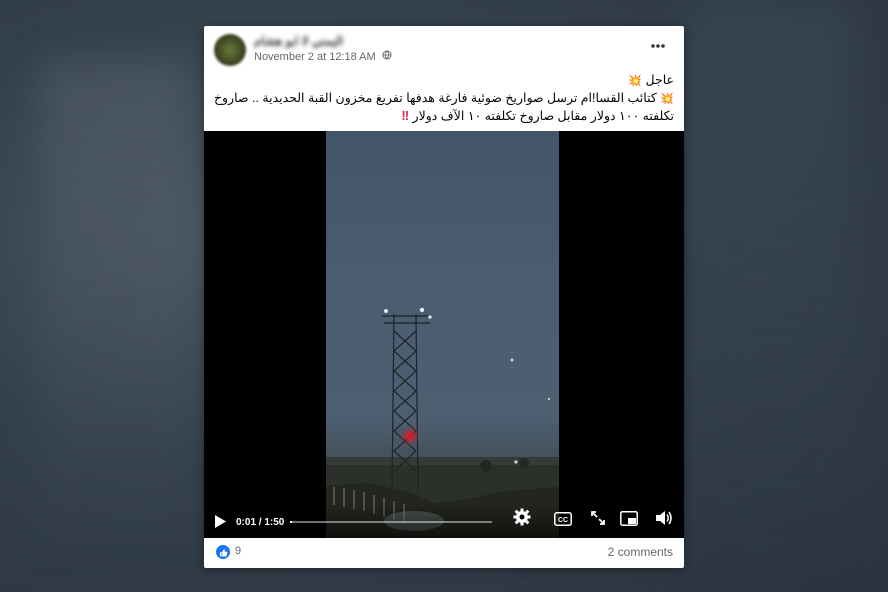 This screenshot has width=888, height=592. Describe the element at coordinates (315, 57) in the screenshot. I see `post-timestamp: November 2 at 12:18 AM` at that location.